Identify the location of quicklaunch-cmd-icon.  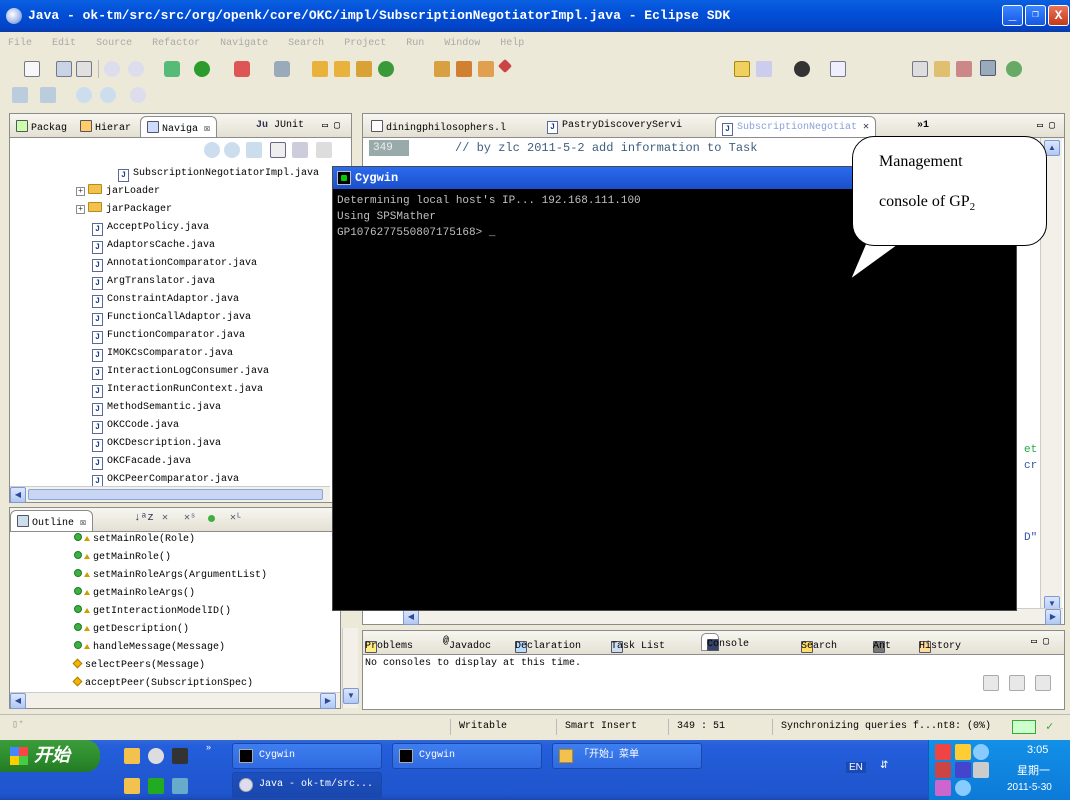
(180, 756).